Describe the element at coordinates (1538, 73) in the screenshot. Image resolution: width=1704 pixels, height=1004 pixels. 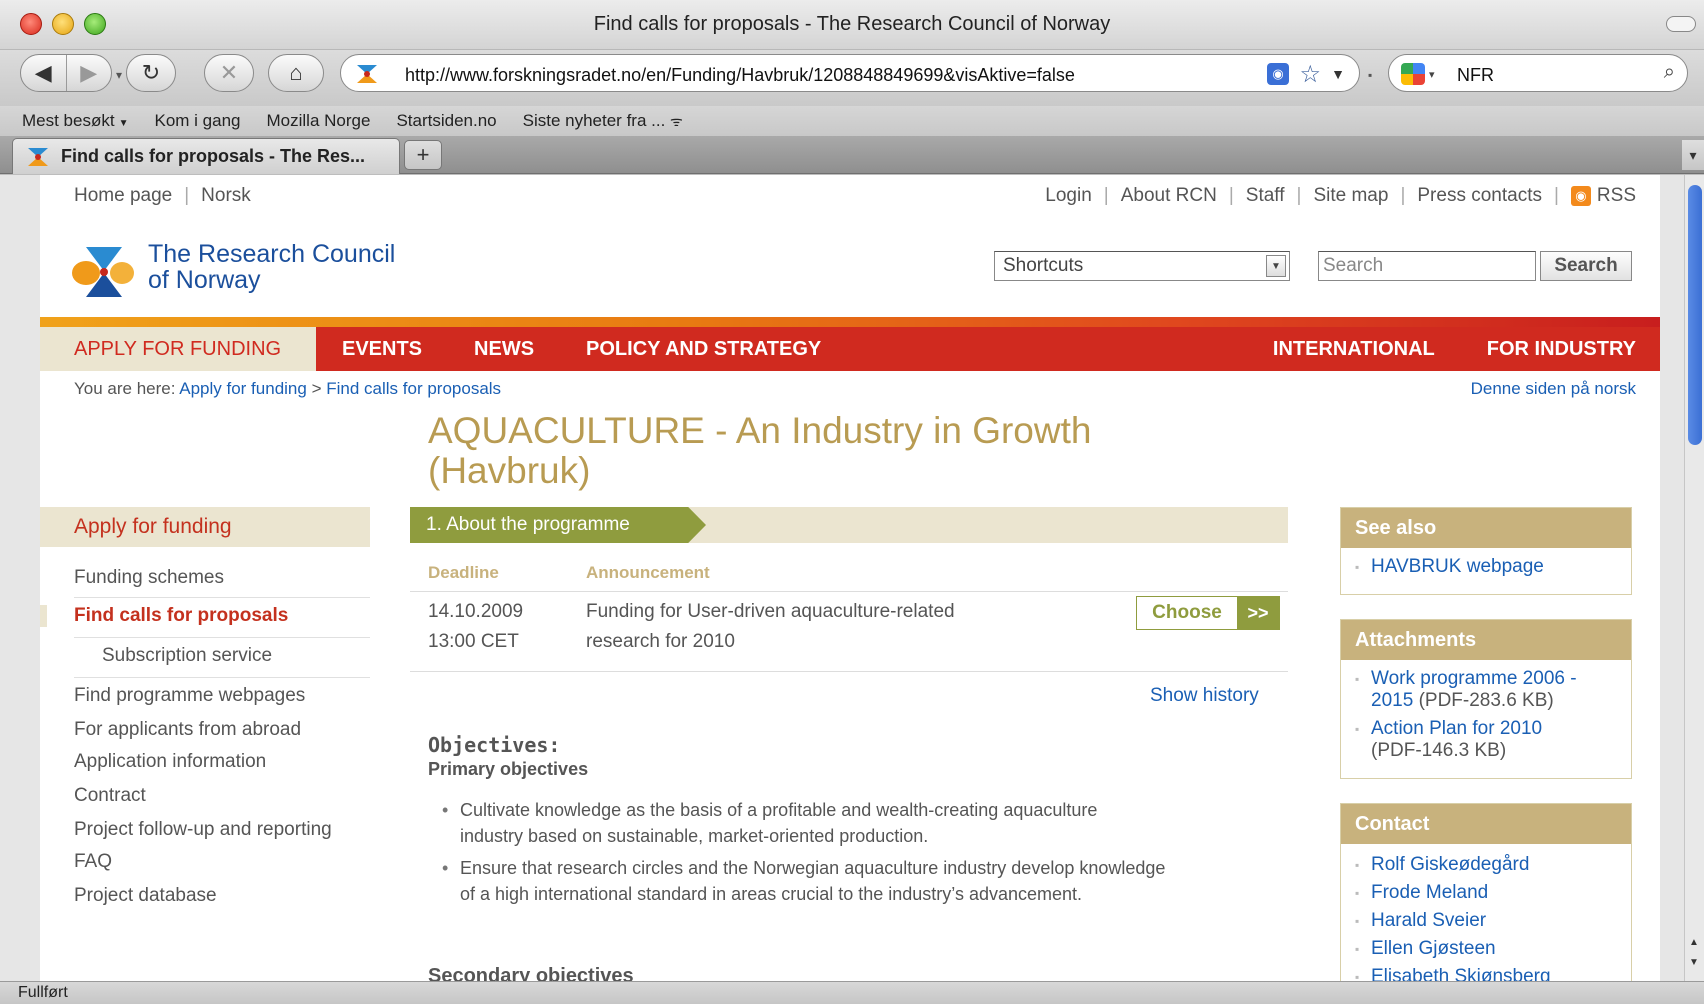
I see `browser-search-bar: ▾ NFR ⌕` at that location.